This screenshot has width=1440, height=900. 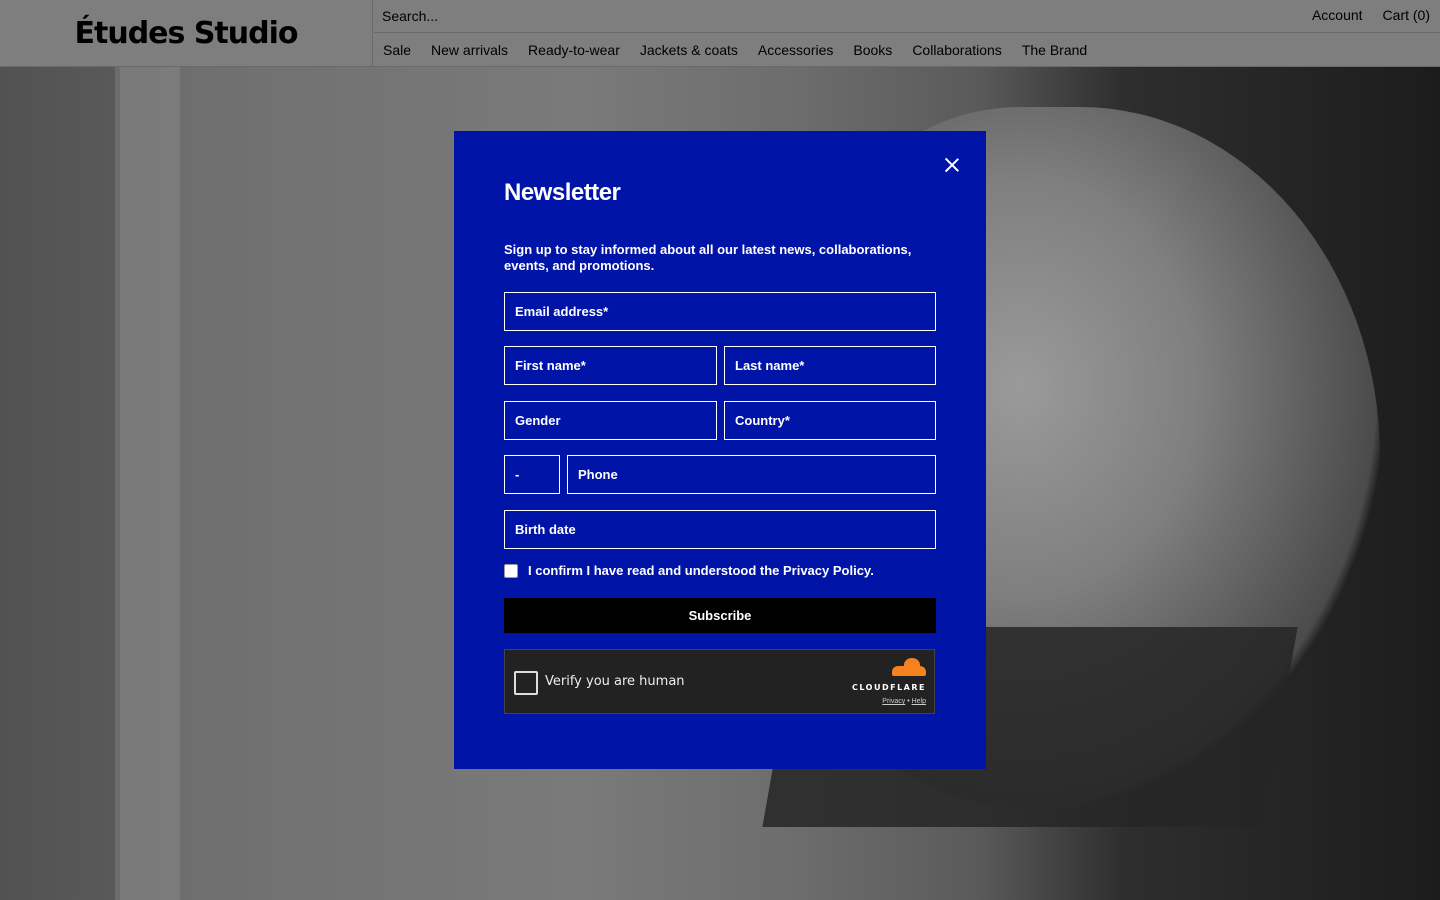 What do you see at coordinates (886, 681) in the screenshot?
I see `cloudflare-logo: CLOUDFLARE Privacy • Help` at bounding box center [886, 681].